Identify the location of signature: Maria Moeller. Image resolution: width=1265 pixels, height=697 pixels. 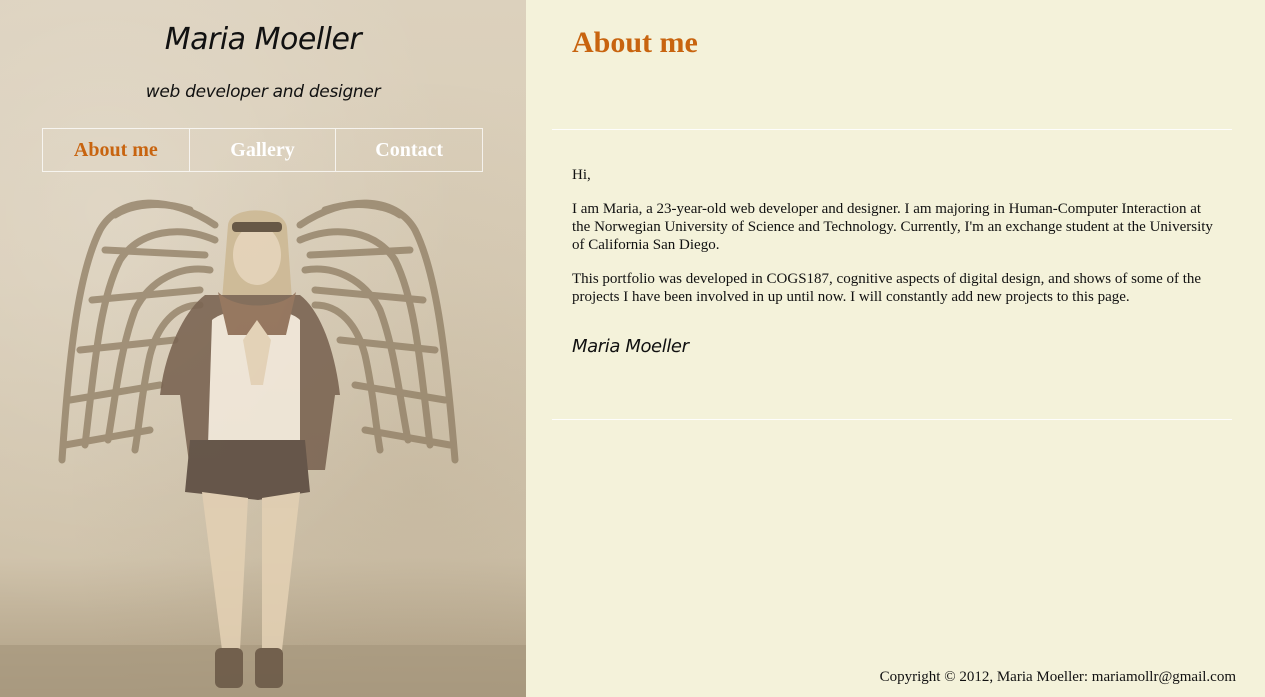
(630, 346).